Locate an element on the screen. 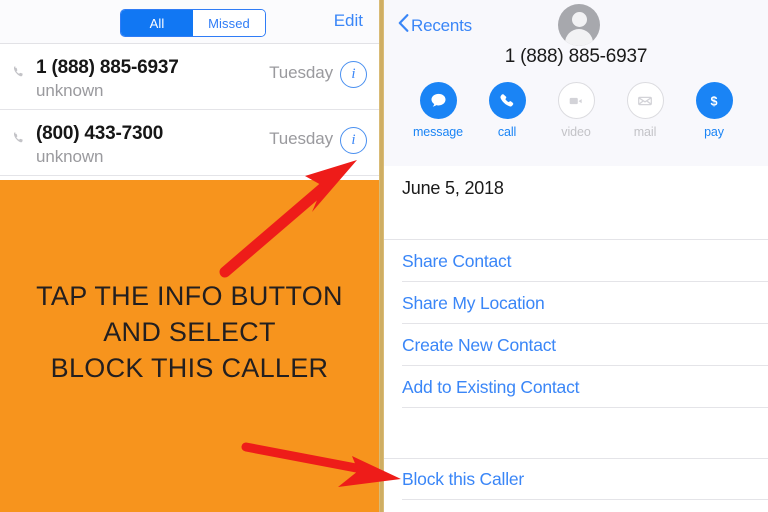  instruction-line-2: AND SELECT is located at coordinates (189, 332).